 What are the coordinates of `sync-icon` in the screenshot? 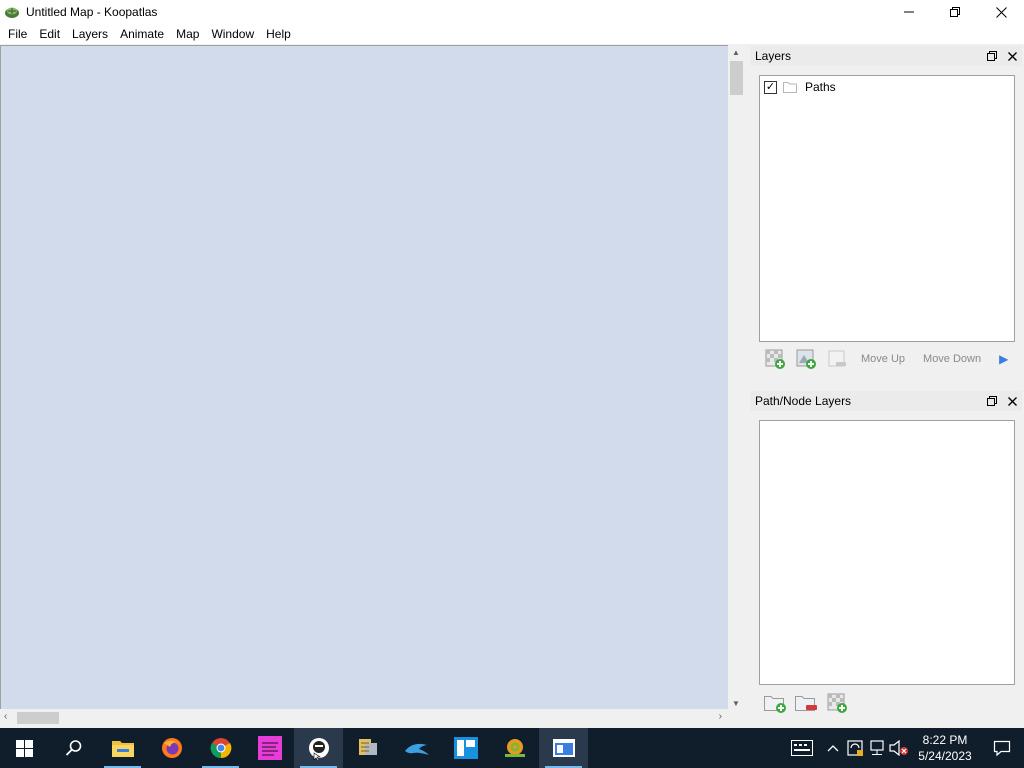 It's located at (855, 748).